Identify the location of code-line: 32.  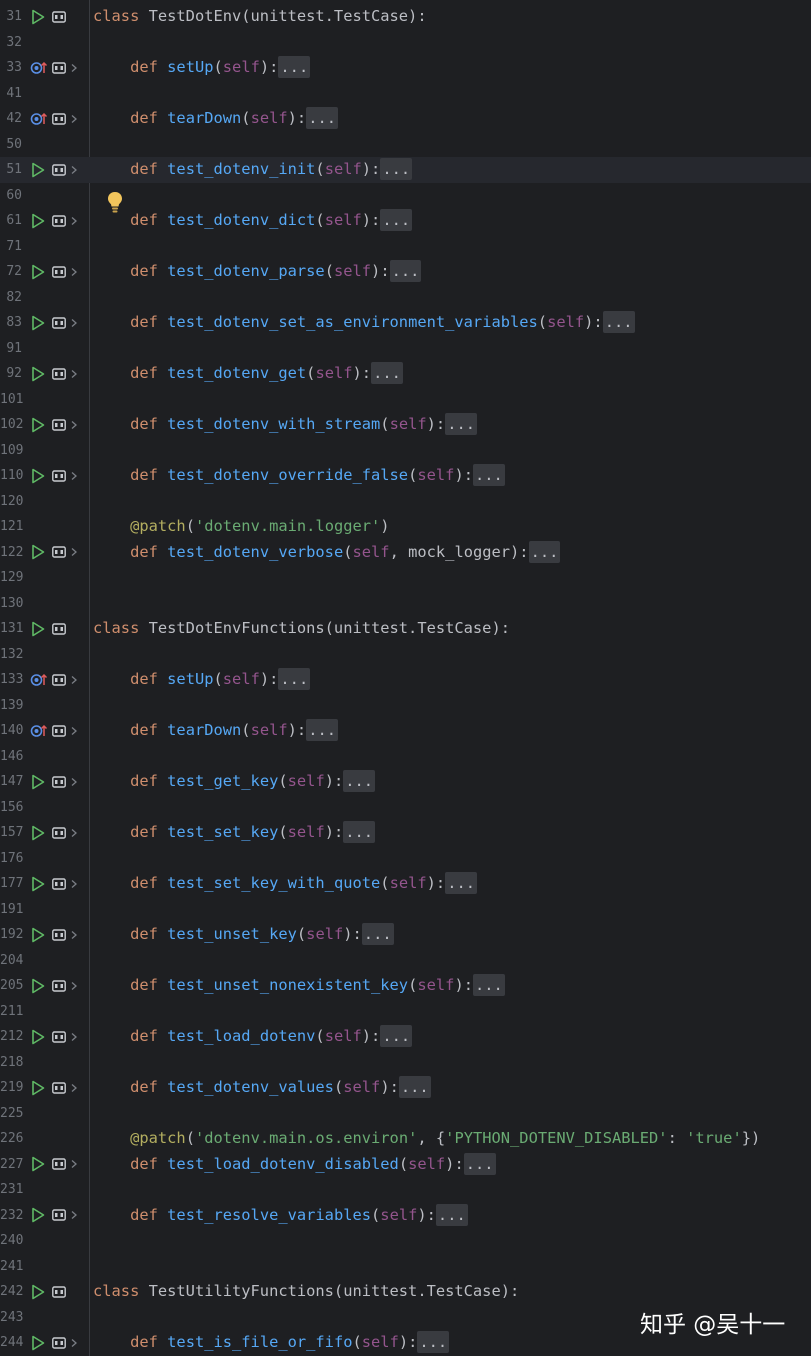
(405, 43).